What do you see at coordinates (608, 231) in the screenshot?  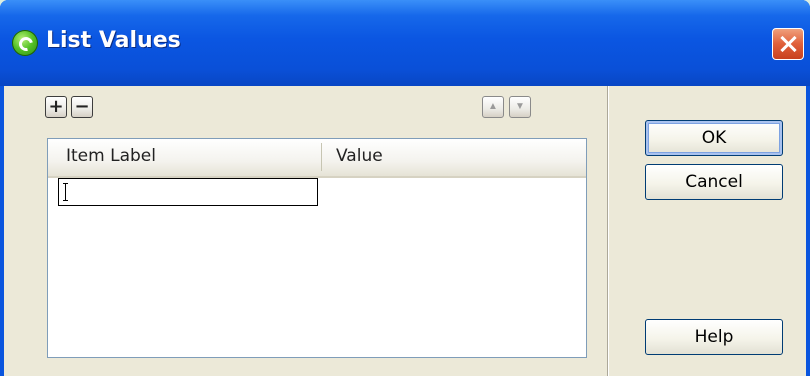 I see `pane-separator` at bounding box center [608, 231].